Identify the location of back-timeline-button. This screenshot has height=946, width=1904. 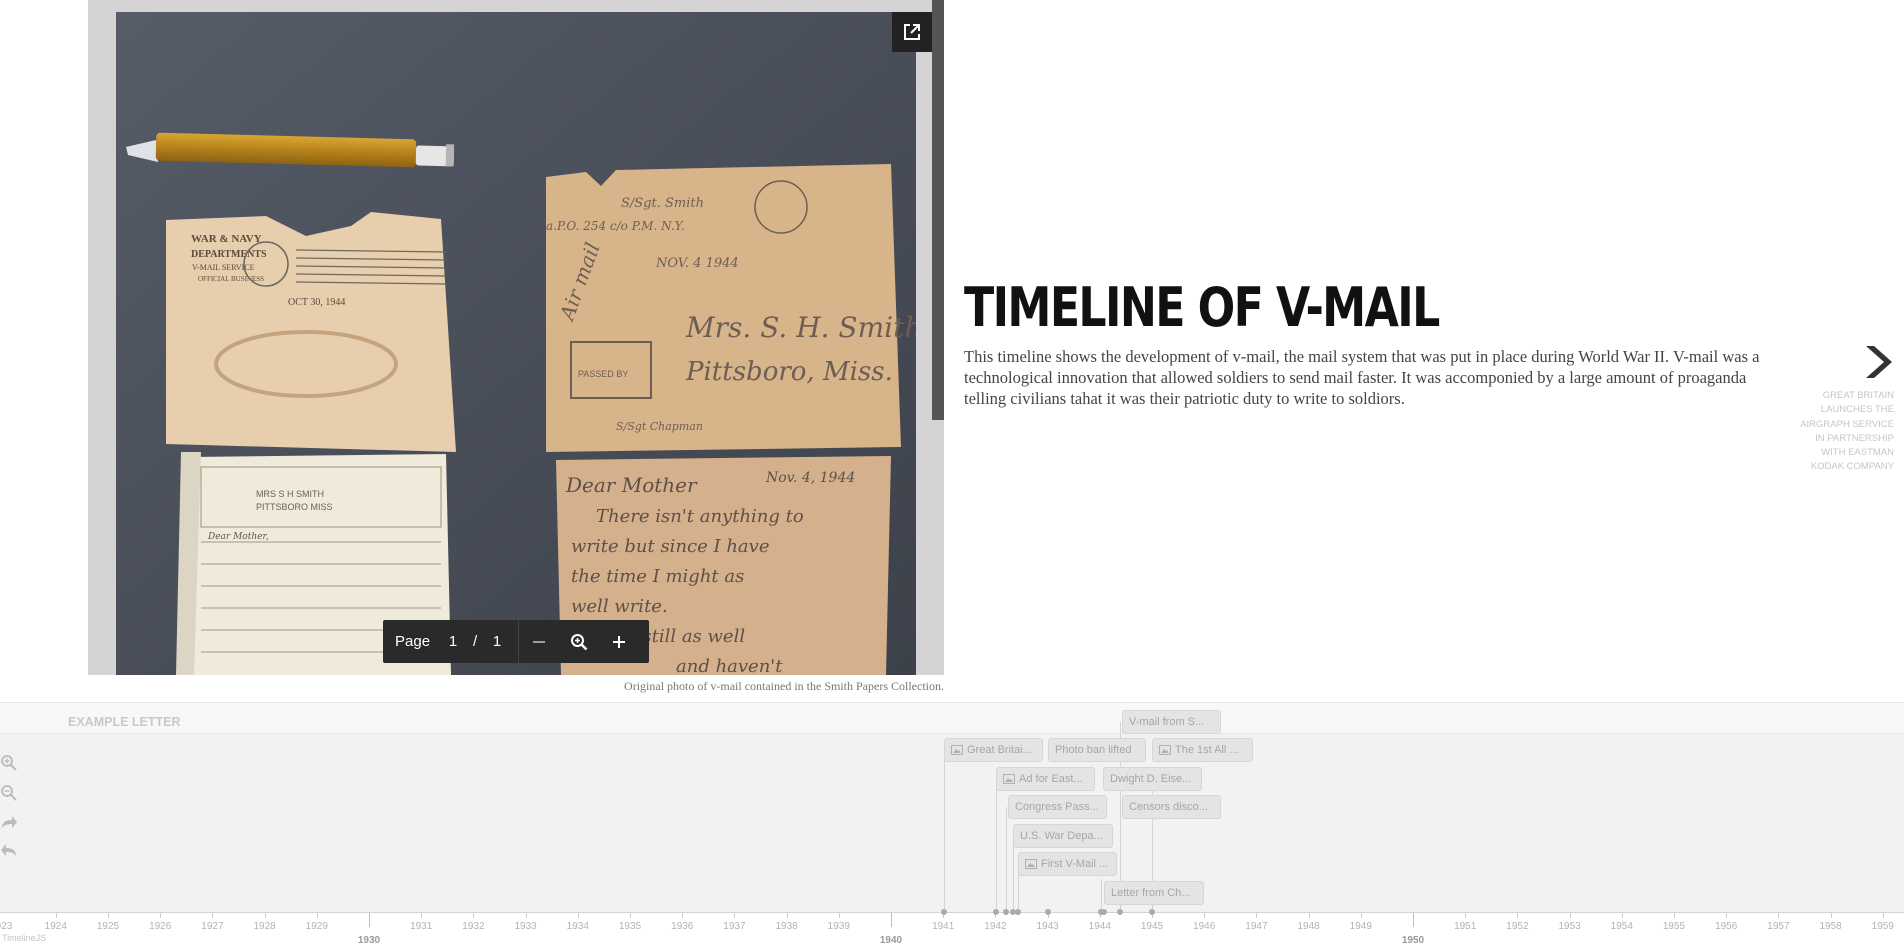
(9, 851).